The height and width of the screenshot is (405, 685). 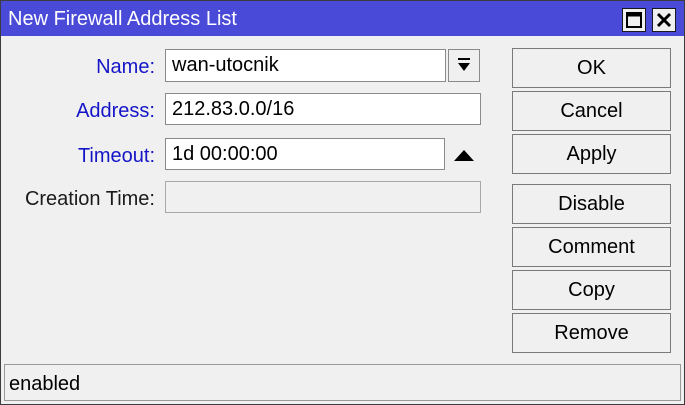 I want to click on dropdown-arrow-icon, so click(x=464, y=64).